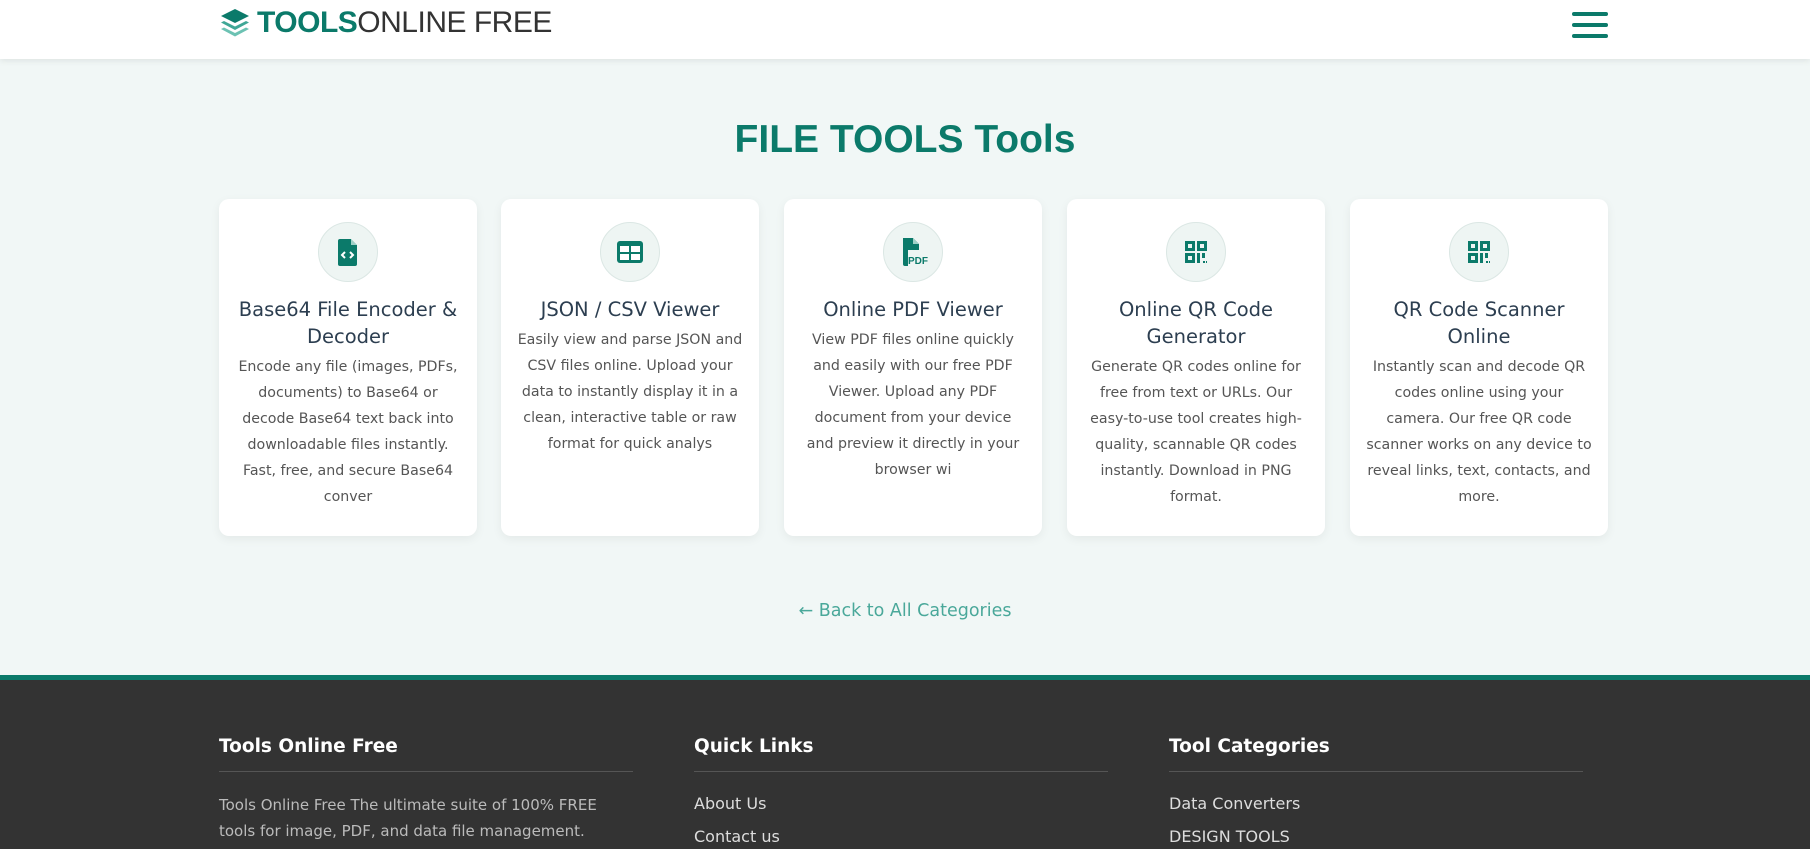 This screenshot has width=1810, height=849. I want to click on logo-bold-text: TOOLS, so click(307, 22).